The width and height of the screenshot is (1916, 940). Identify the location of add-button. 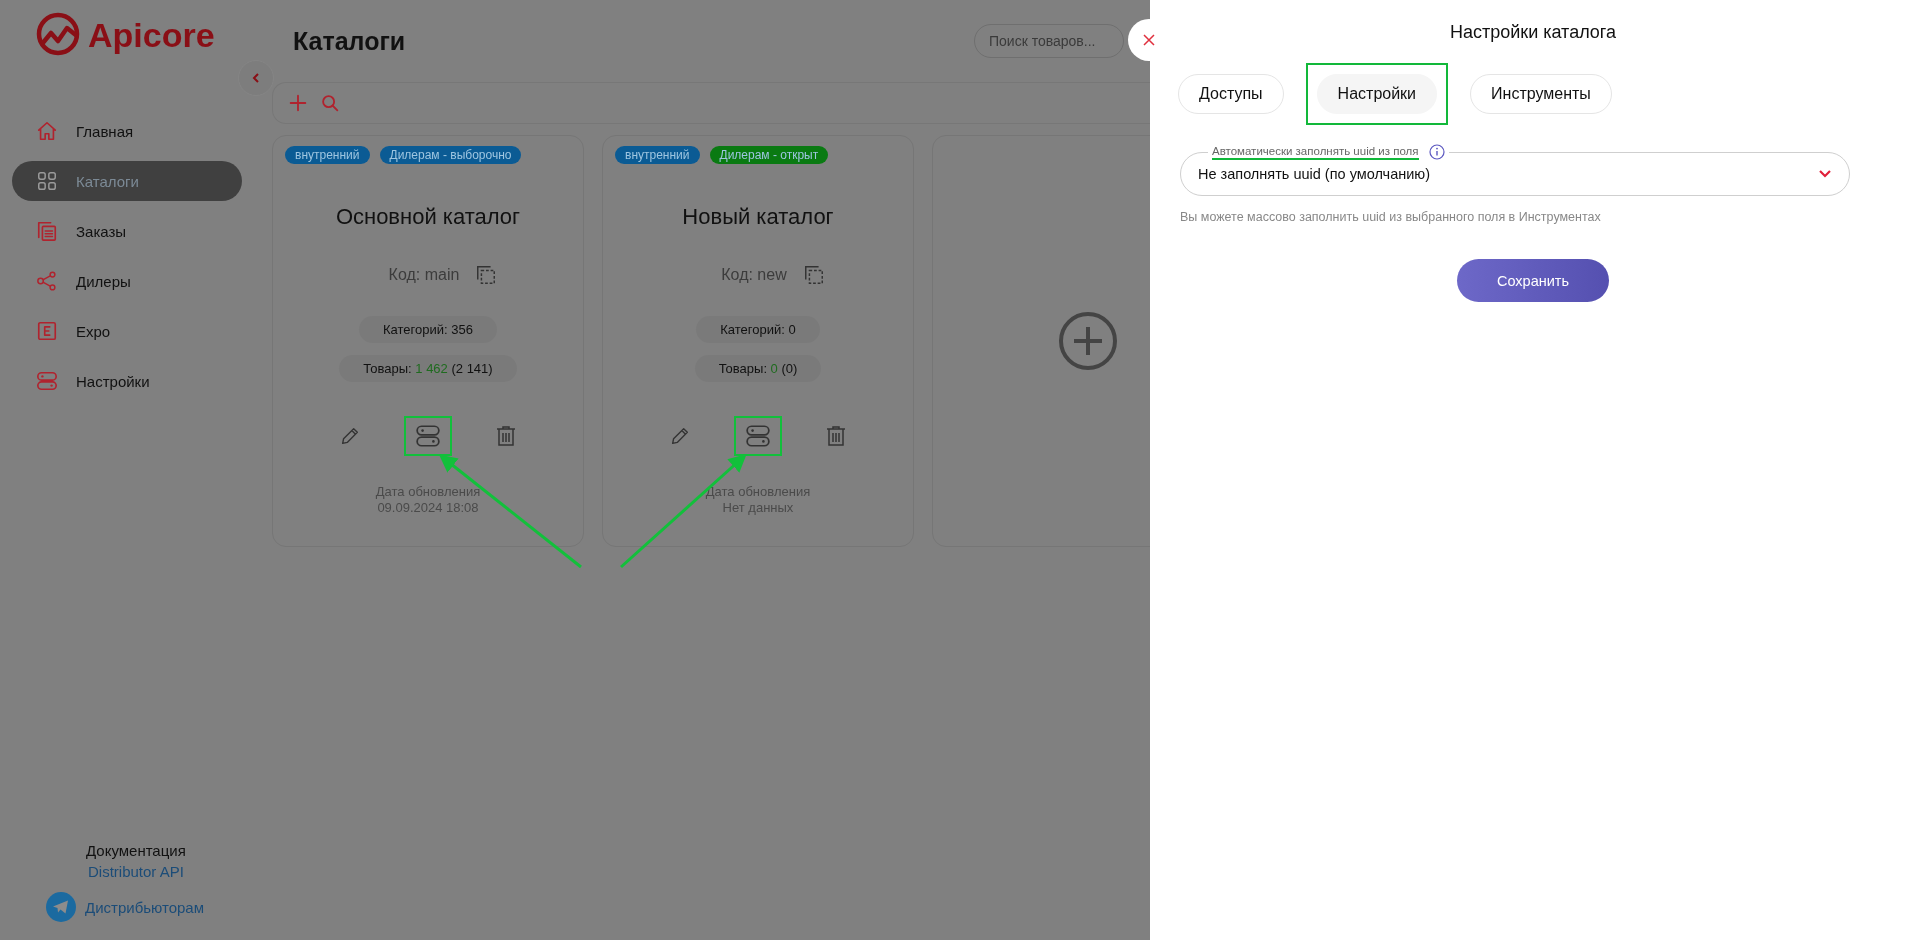
(1088, 341).